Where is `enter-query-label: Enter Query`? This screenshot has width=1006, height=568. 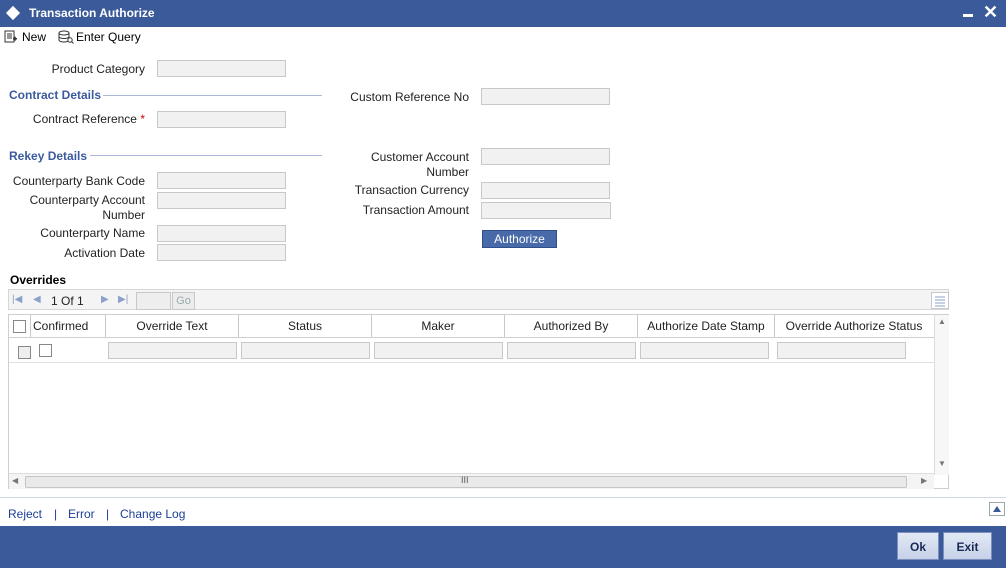 enter-query-label: Enter Query is located at coordinates (108, 37).